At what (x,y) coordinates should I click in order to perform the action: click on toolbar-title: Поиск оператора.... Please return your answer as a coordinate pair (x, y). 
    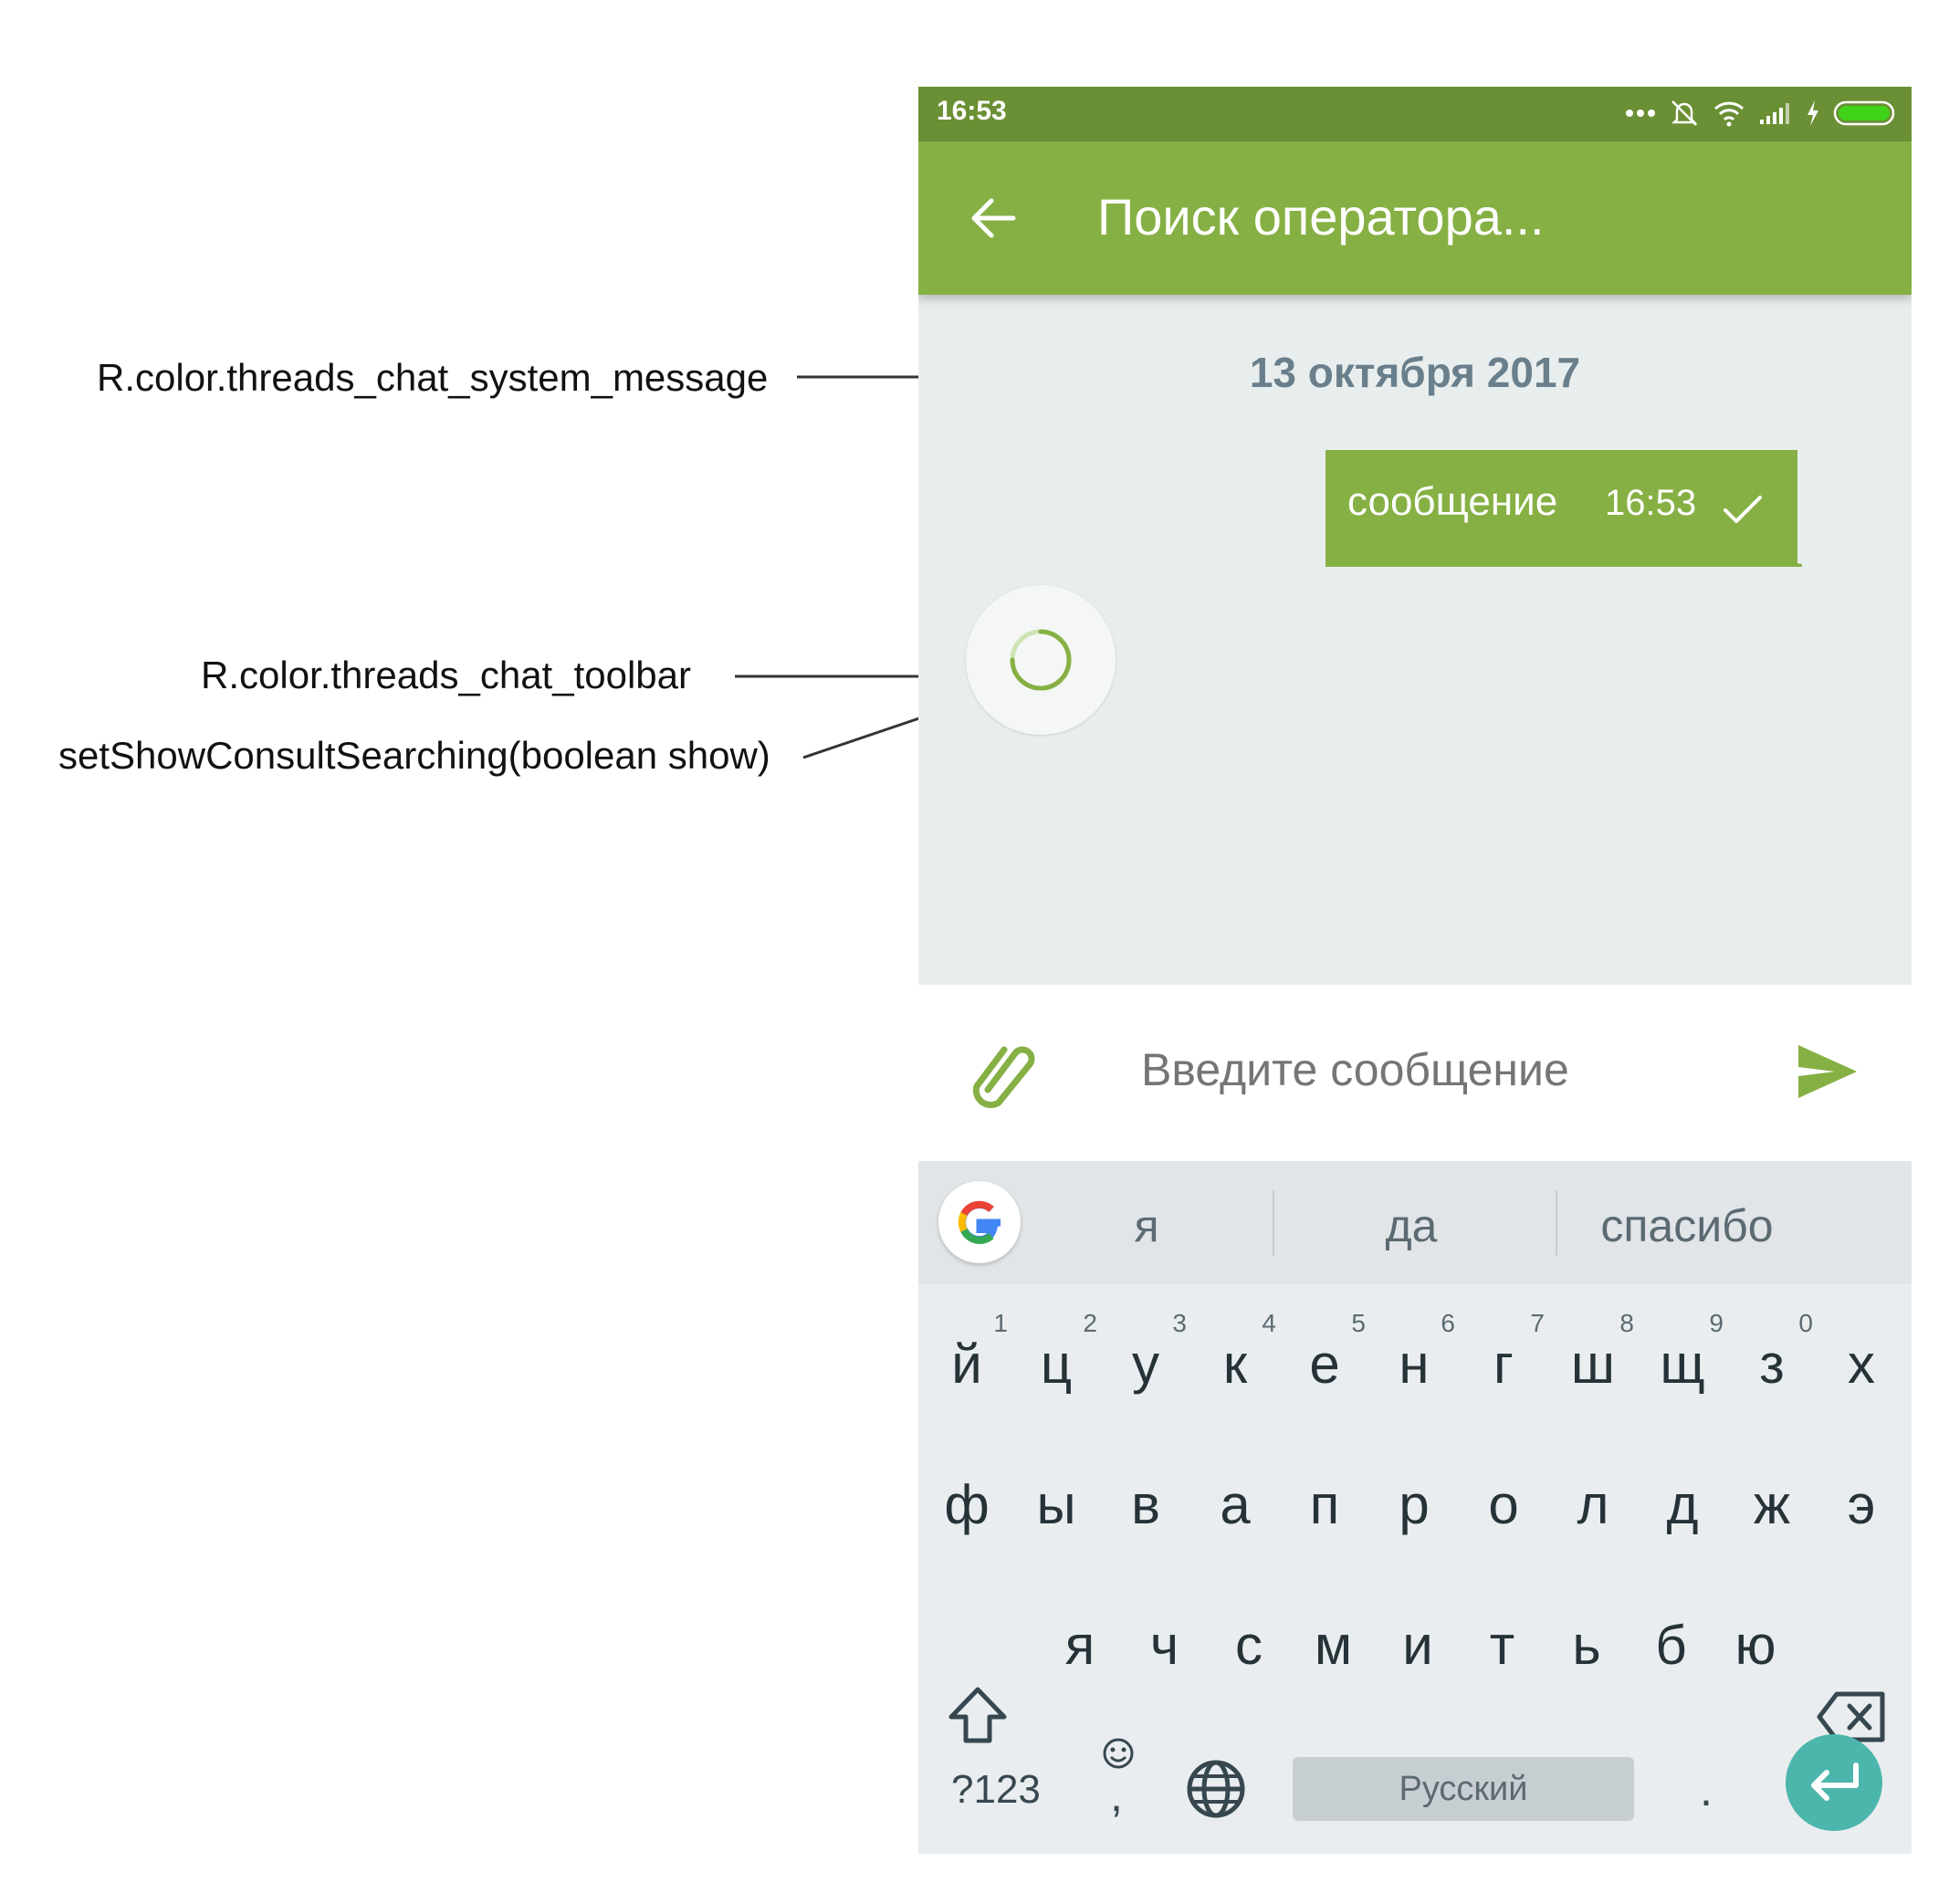
    Looking at the image, I should click on (1321, 217).